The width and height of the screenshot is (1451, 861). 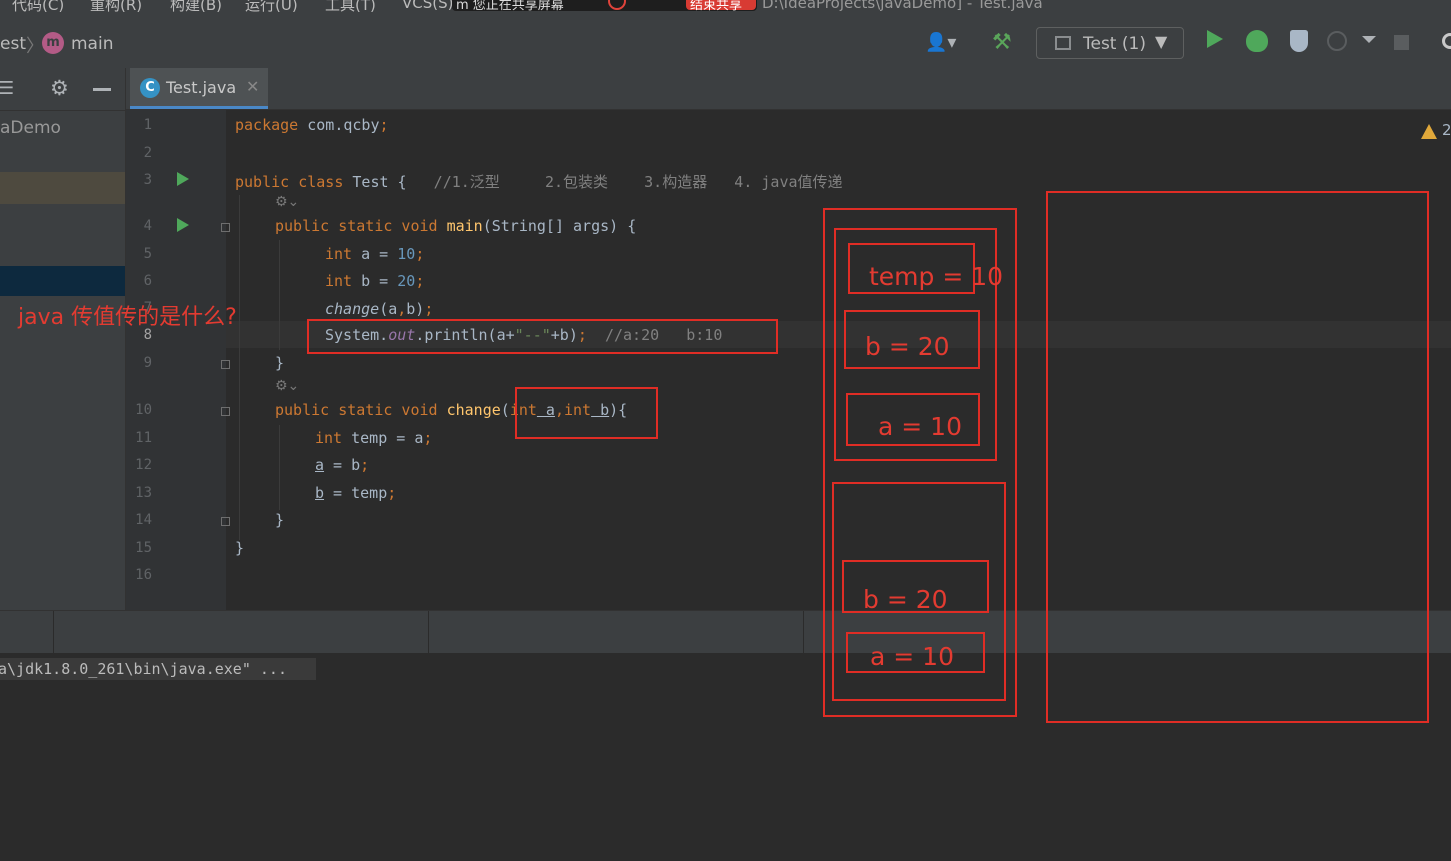 I want to click on annotation-a-change: a = 10, so click(x=920, y=426).